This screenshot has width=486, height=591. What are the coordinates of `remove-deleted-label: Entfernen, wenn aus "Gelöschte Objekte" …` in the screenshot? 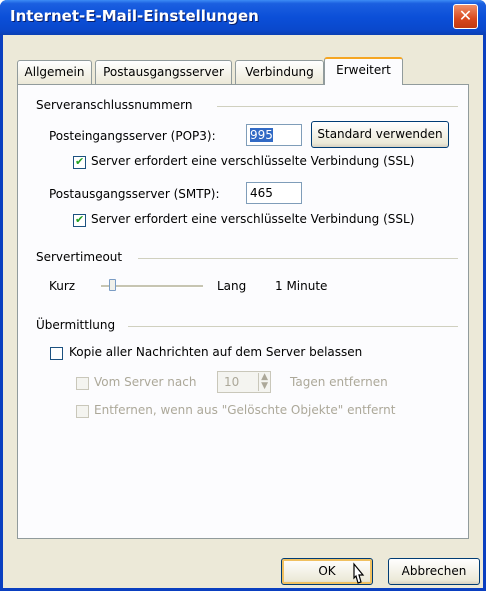 It's located at (245, 410).